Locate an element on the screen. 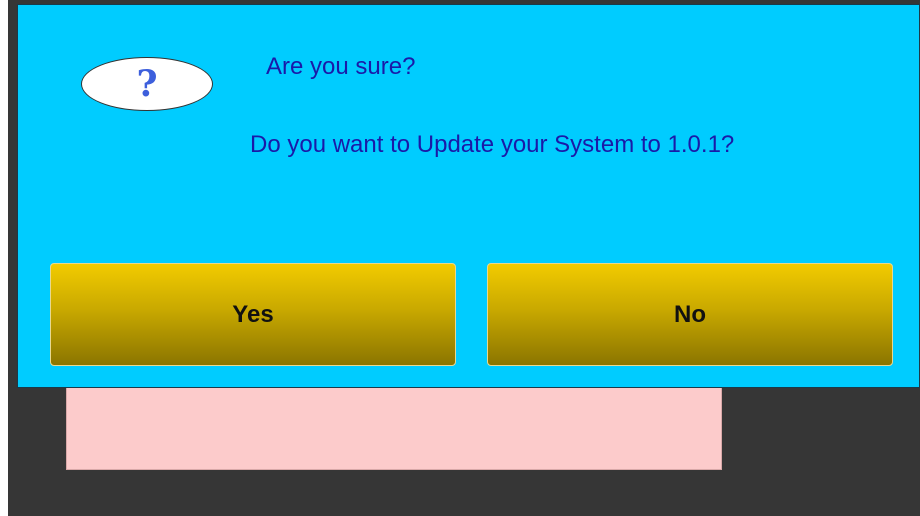 The height and width of the screenshot is (516, 920). question-mark-glyph: ? is located at coordinates (147, 84).